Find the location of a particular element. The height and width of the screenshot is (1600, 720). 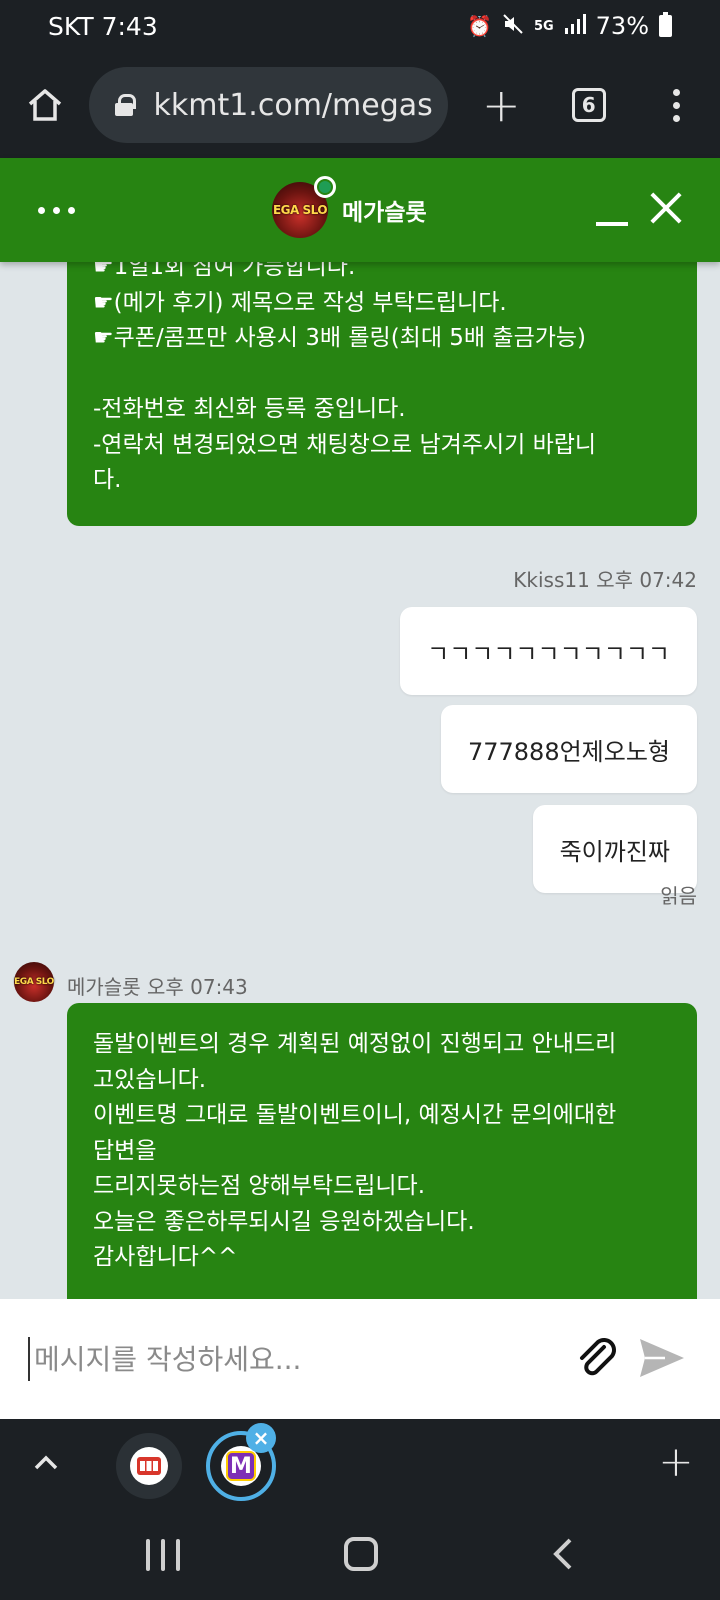

kebab-icon is located at coordinates (676, 105).